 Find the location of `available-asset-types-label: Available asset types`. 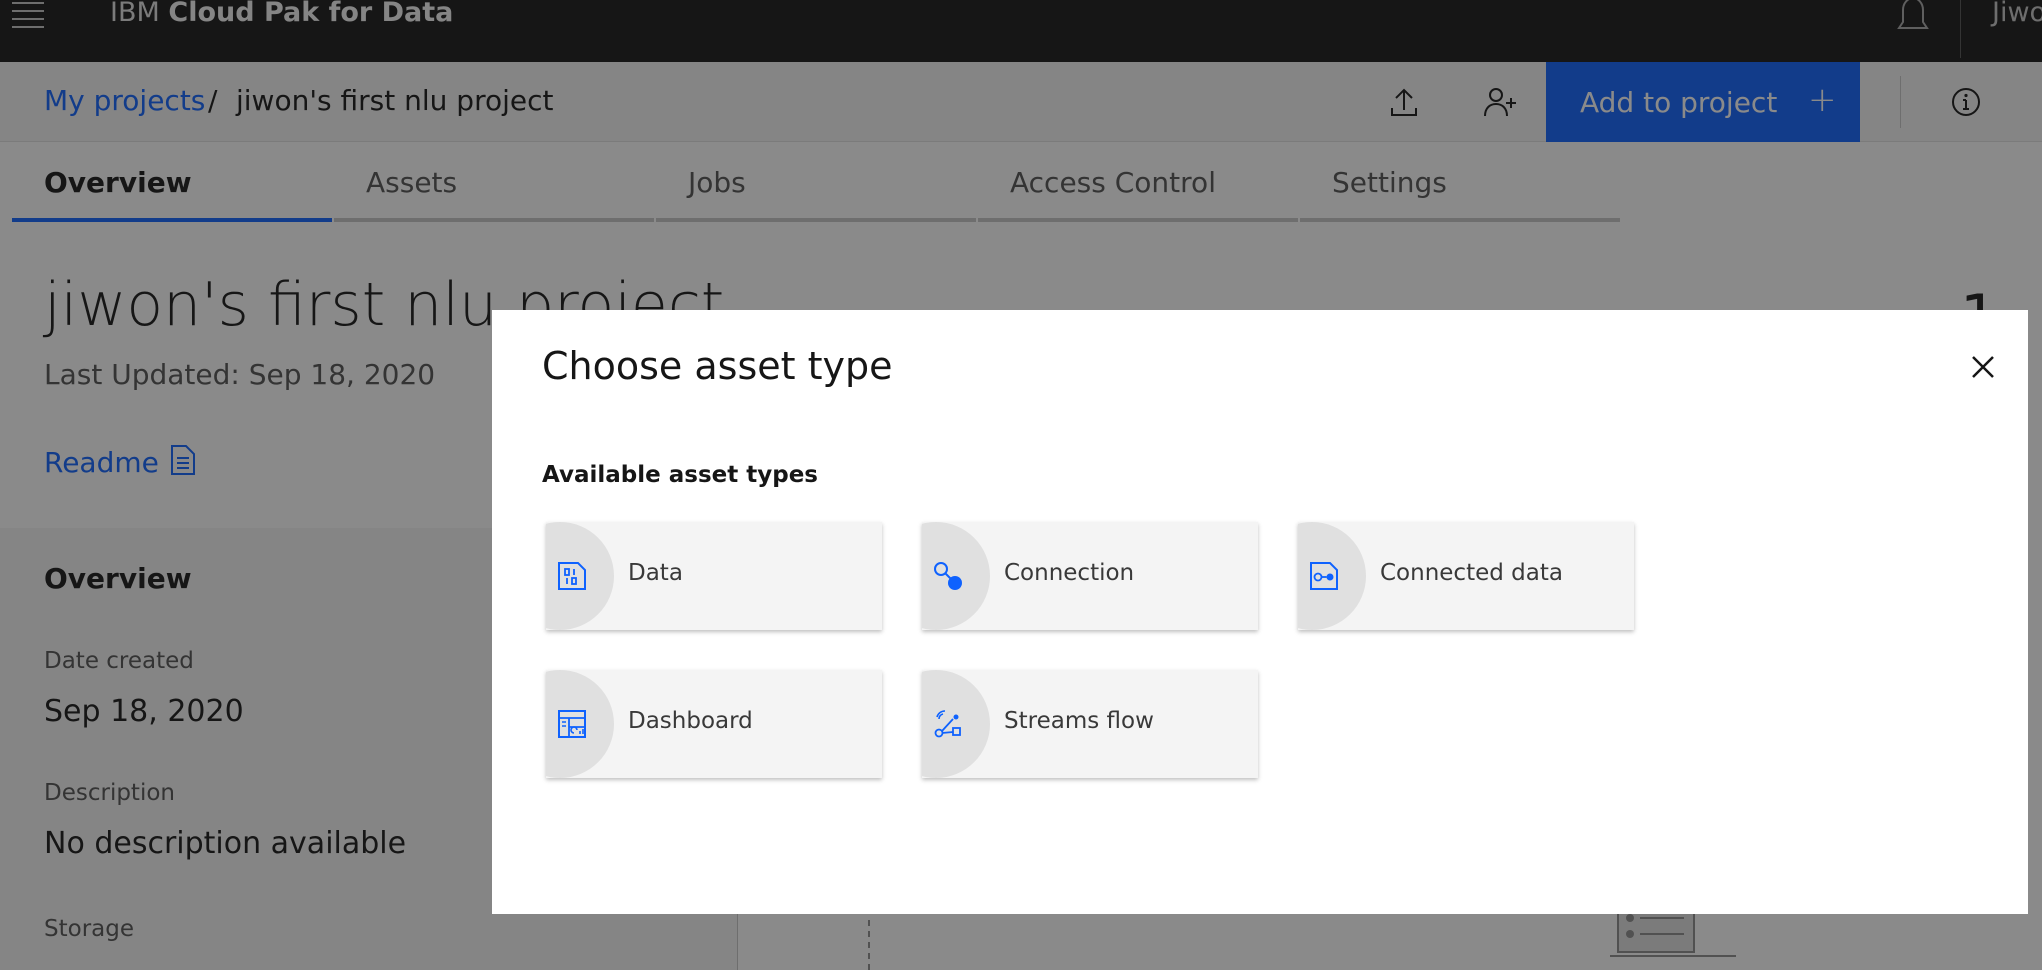

available-asset-types-label: Available asset types is located at coordinates (680, 475).